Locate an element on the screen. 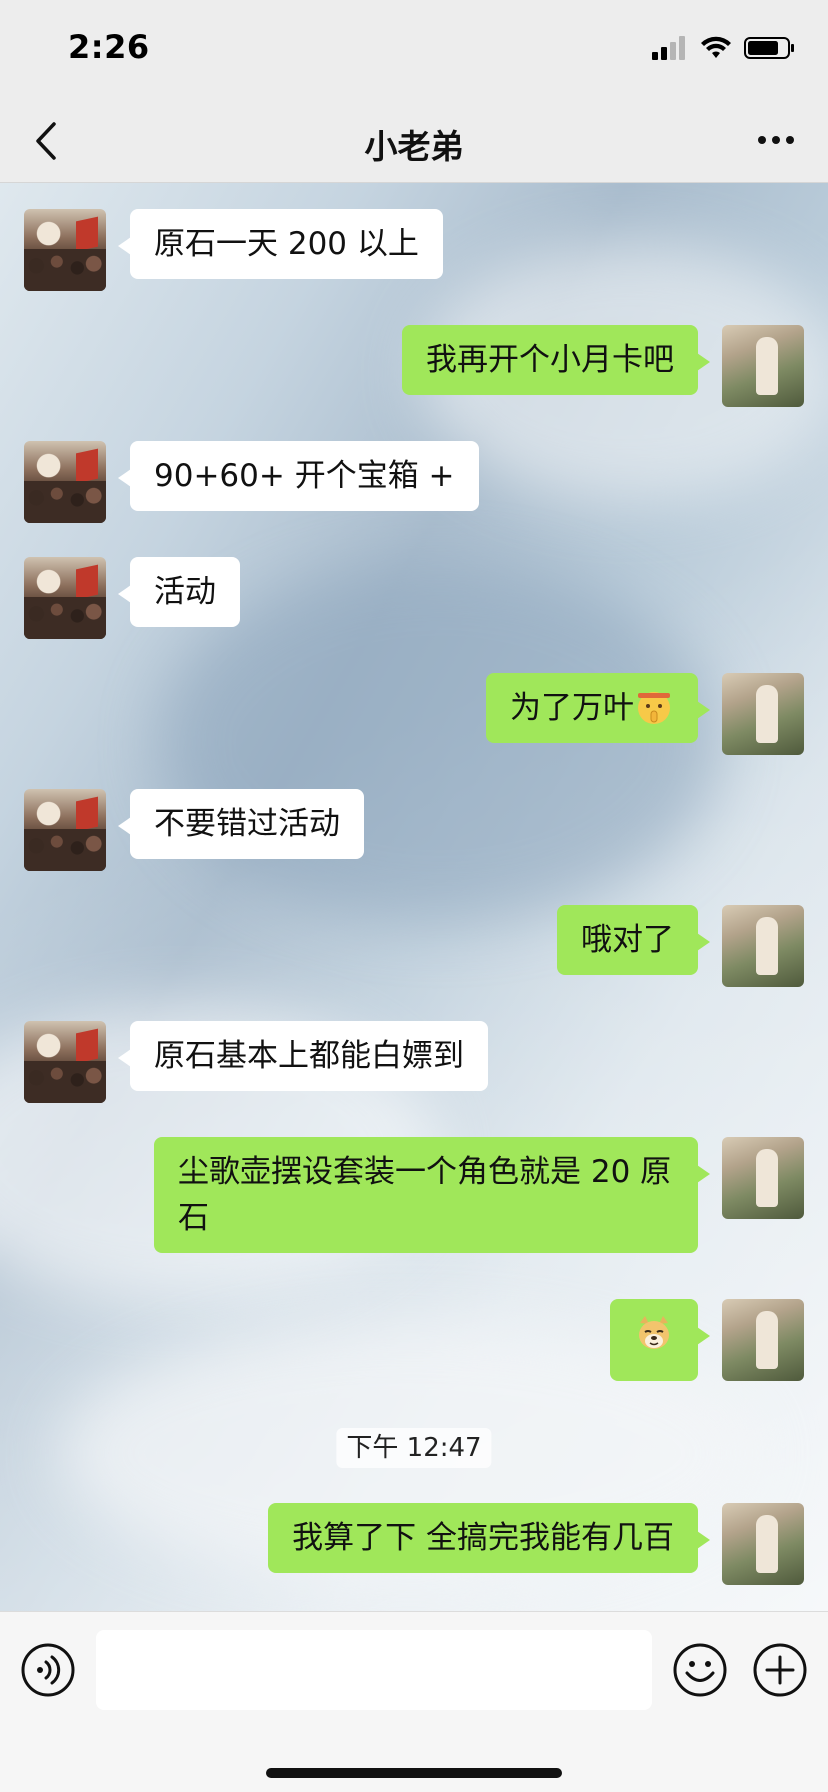 The image size is (828, 1792). message-row: 尘歌壶摆设套装一个角色就是 20 原石 is located at coordinates (414, 1201).